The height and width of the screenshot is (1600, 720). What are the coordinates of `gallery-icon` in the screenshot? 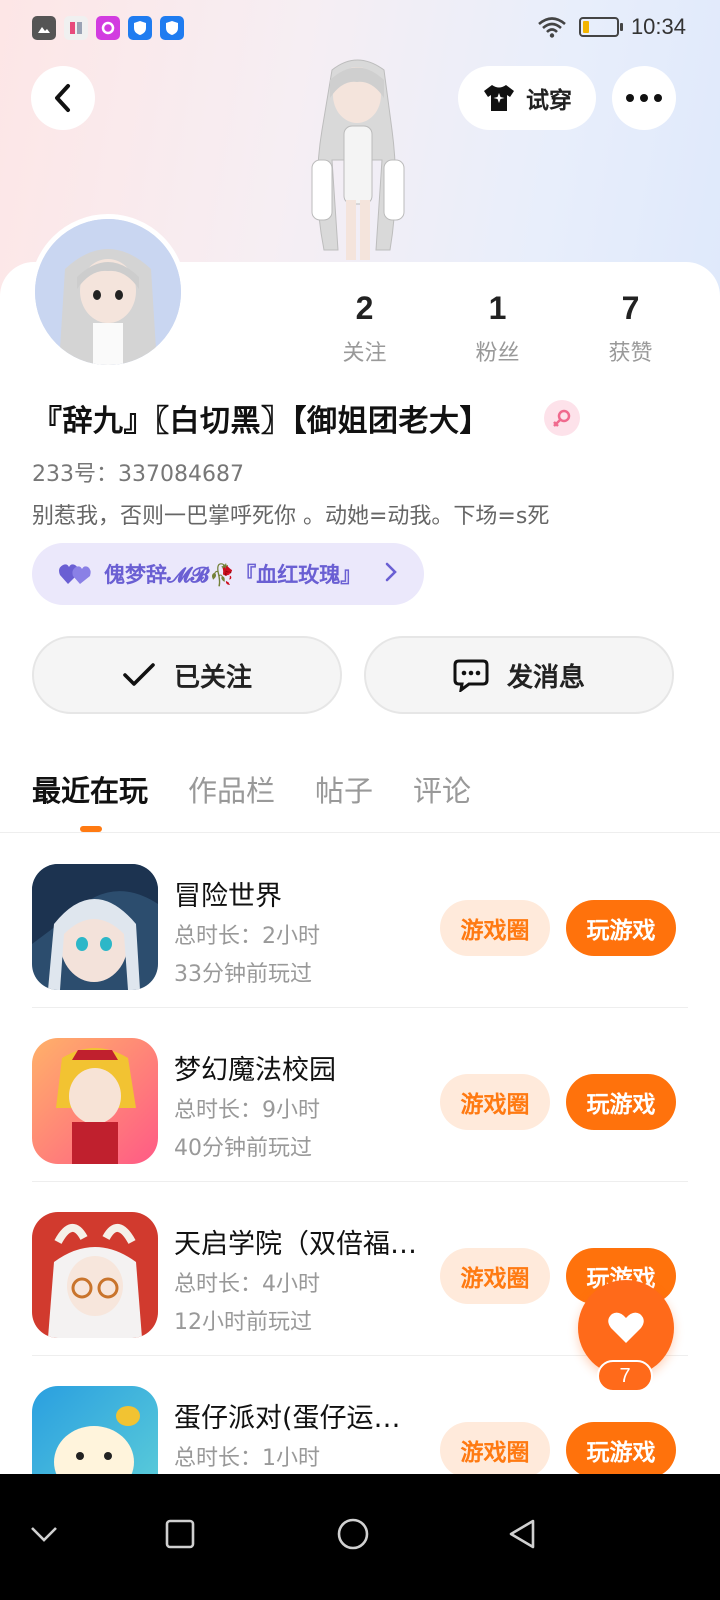 It's located at (44, 28).